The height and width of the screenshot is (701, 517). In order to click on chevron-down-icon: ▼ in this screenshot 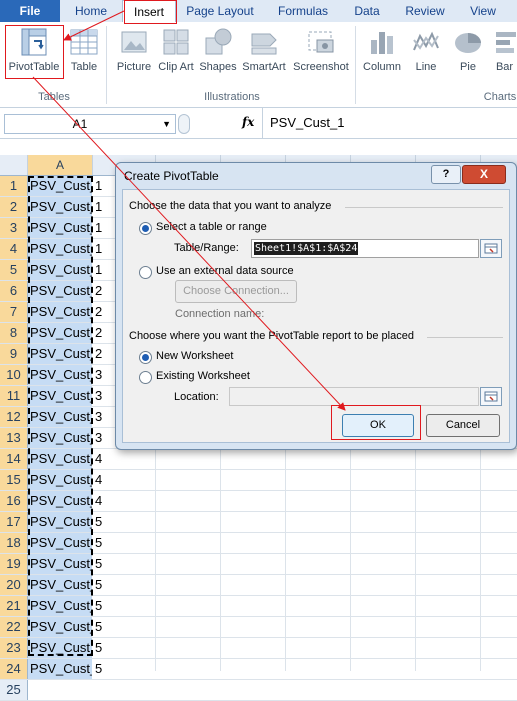, I will do `click(166, 124)`.